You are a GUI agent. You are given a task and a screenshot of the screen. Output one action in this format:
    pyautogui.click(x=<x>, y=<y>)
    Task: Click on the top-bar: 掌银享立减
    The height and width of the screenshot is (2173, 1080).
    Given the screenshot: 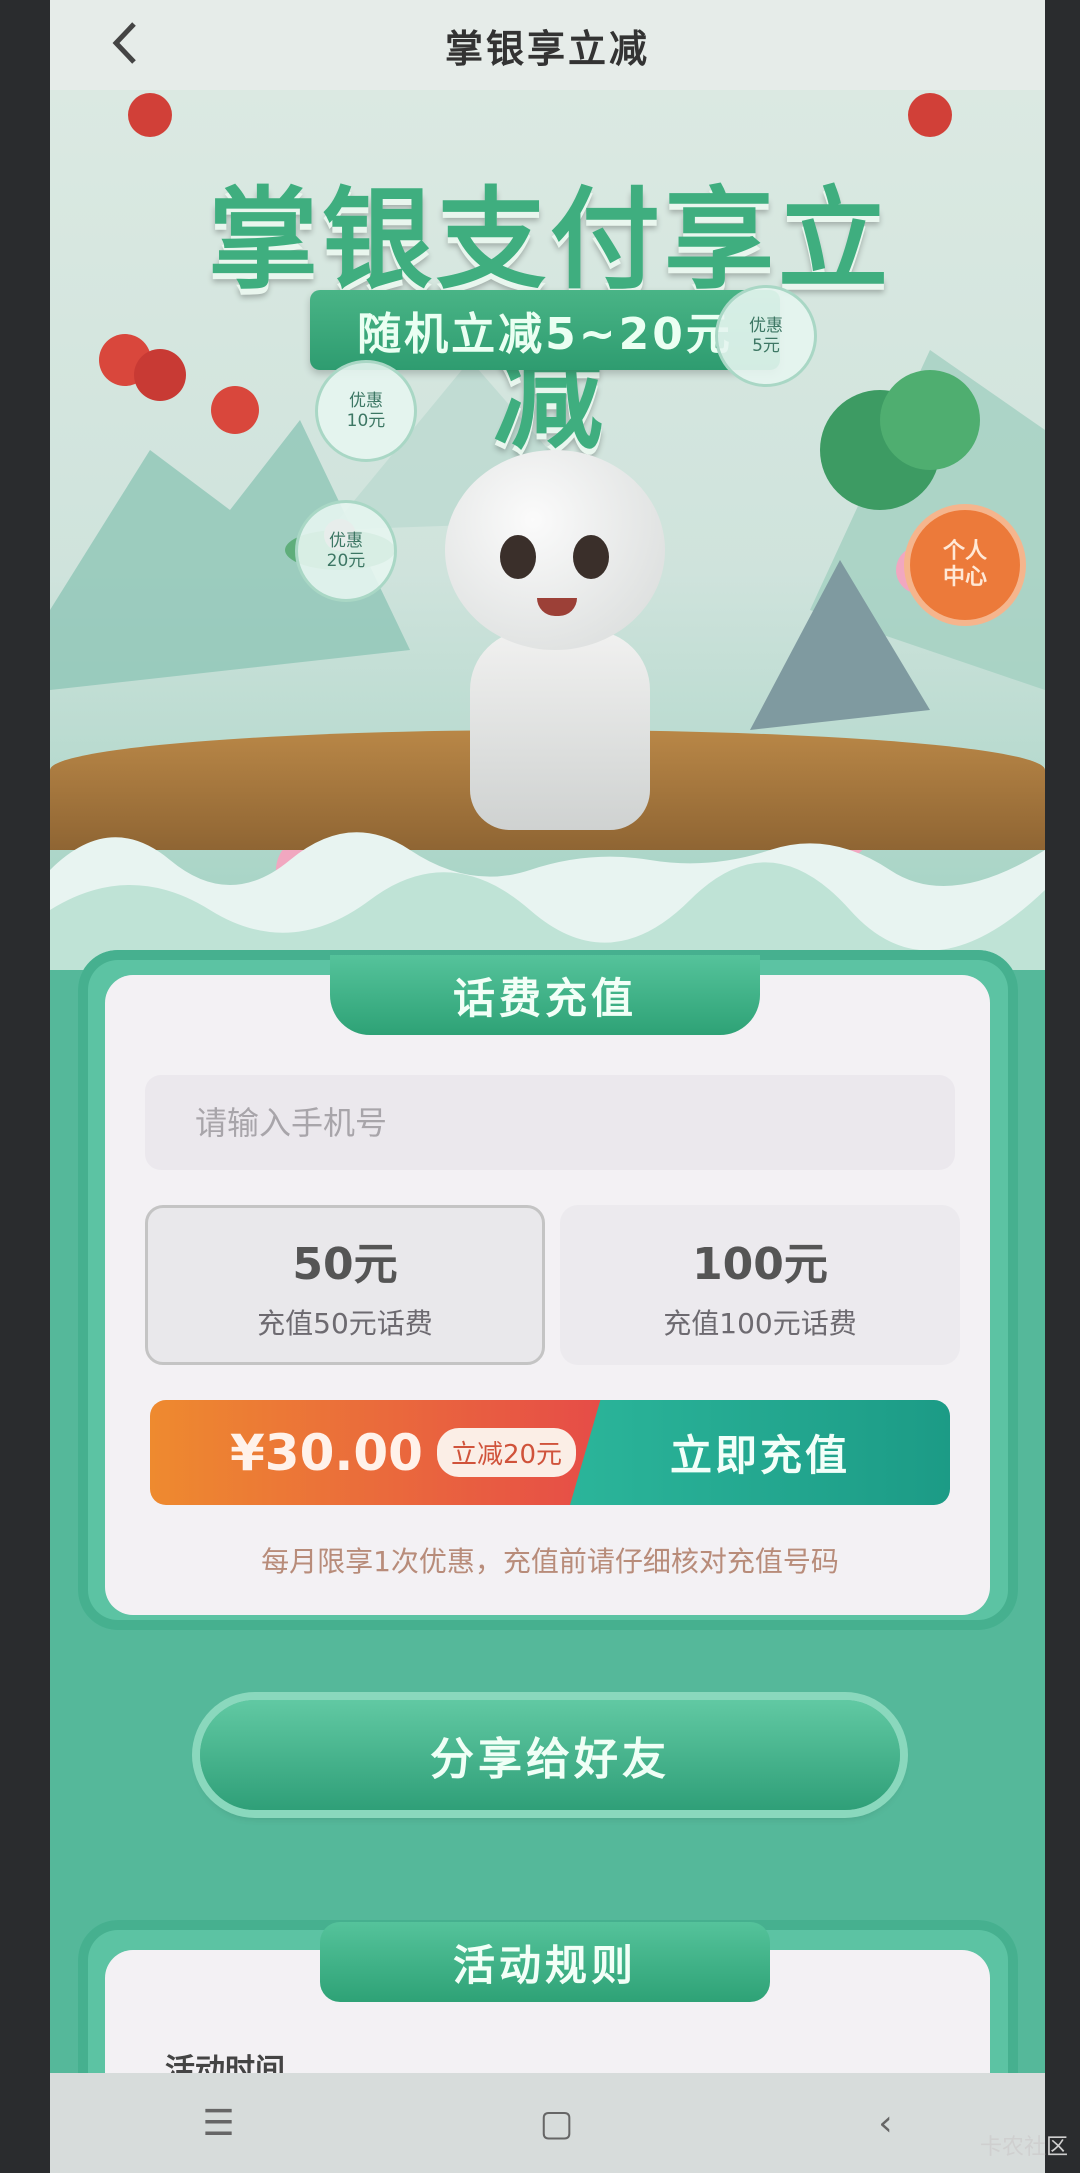 What is the action you would take?
    pyautogui.click(x=547, y=45)
    